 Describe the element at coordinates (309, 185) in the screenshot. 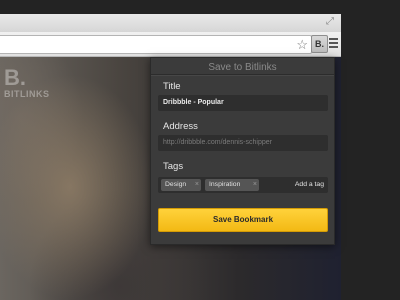

I see `add-tag-input: Add a tag` at that location.